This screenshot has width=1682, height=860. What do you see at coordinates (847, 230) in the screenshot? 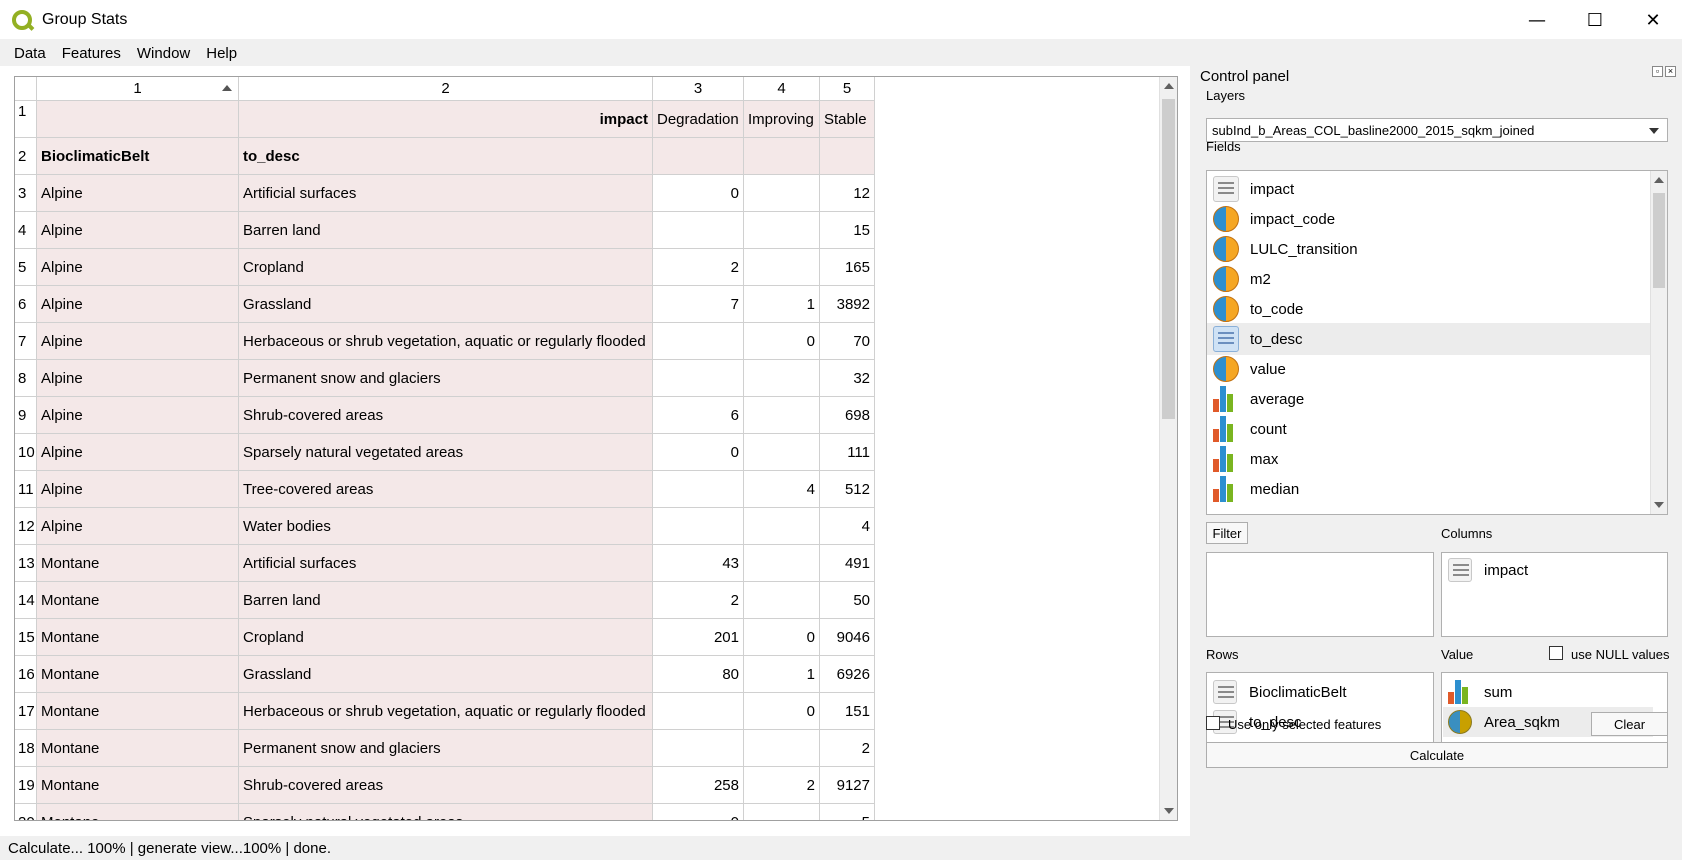
I see `table-cell: 15` at bounding box center [847, 230].